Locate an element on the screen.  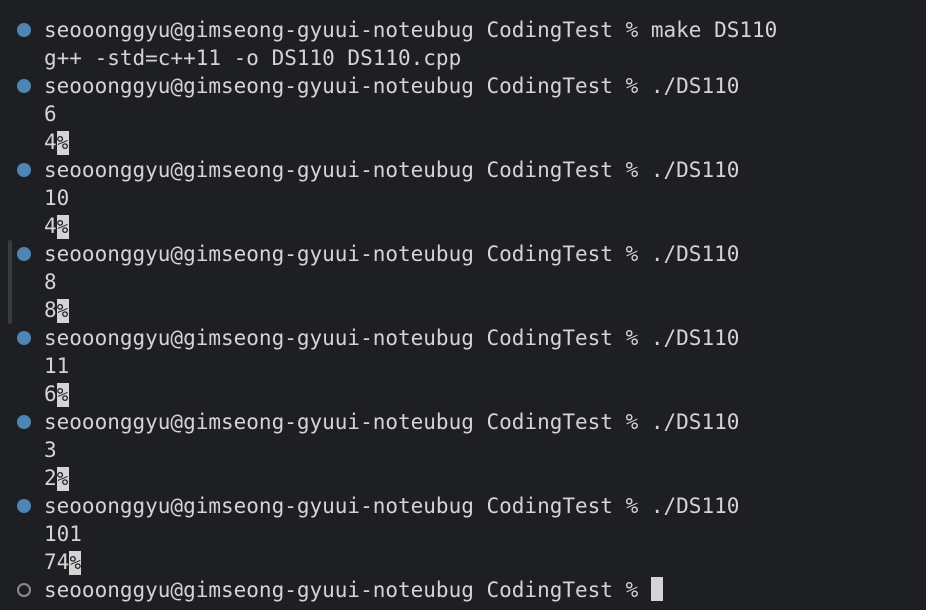
output-value: 11 is located at coordinates (57, 366).